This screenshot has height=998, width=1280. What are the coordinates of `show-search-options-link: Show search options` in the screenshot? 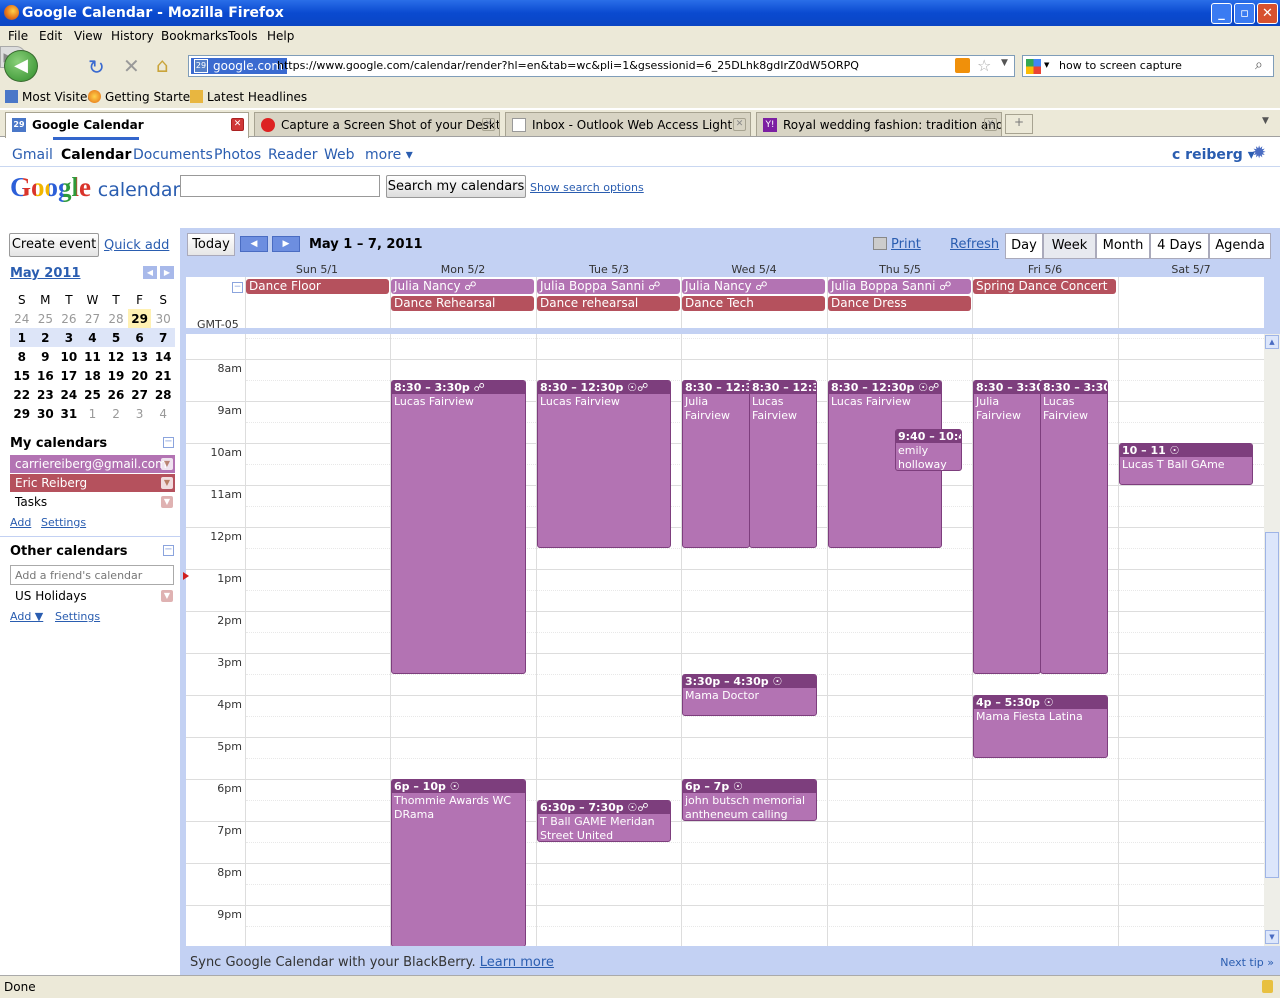 It's located at (587, 187).